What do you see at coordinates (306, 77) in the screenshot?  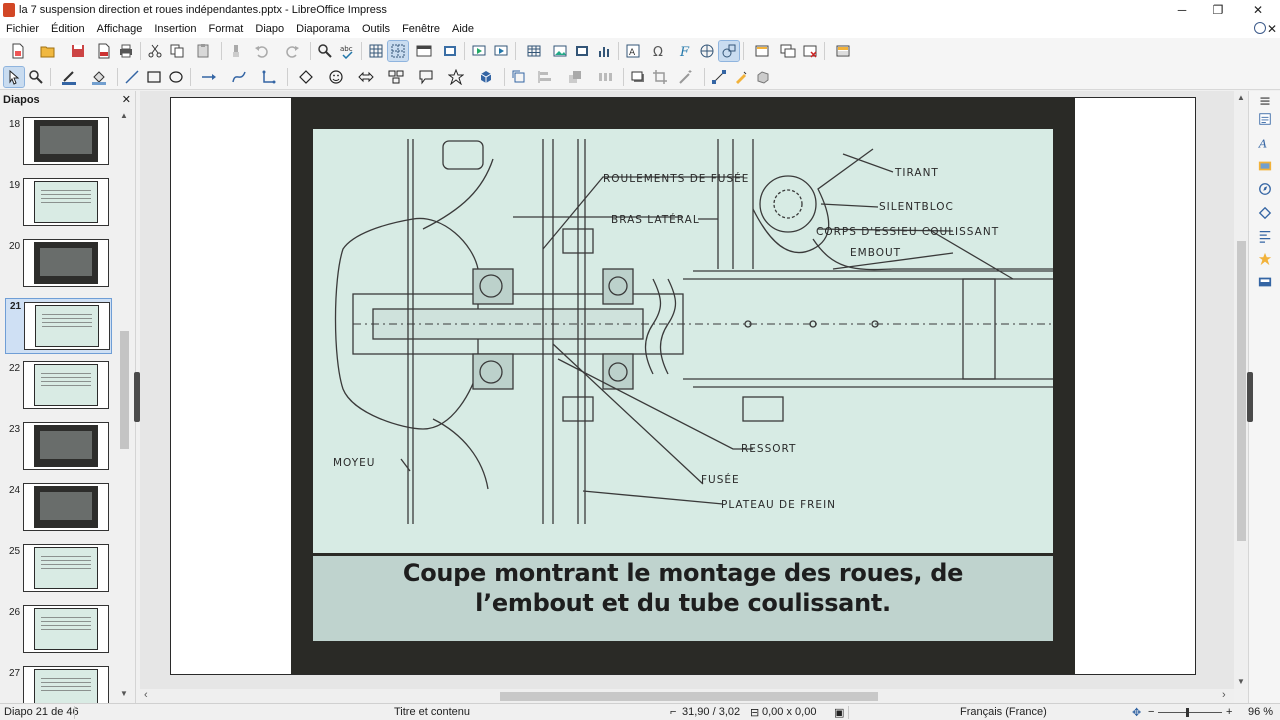 I see `basic-shapes-button` at bounding box center [306, 77].